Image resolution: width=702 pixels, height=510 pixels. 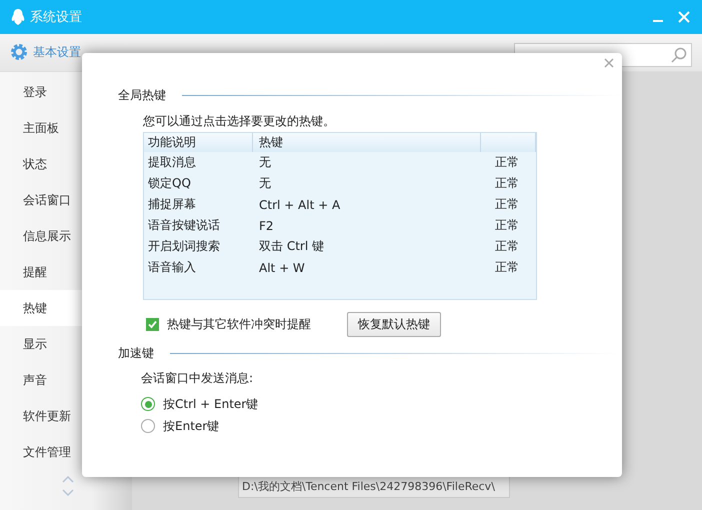 What do you see at coordinates (56, 17) in the screenshot?
I see `window-title: 系统设置` at bounding box center [56, 17].